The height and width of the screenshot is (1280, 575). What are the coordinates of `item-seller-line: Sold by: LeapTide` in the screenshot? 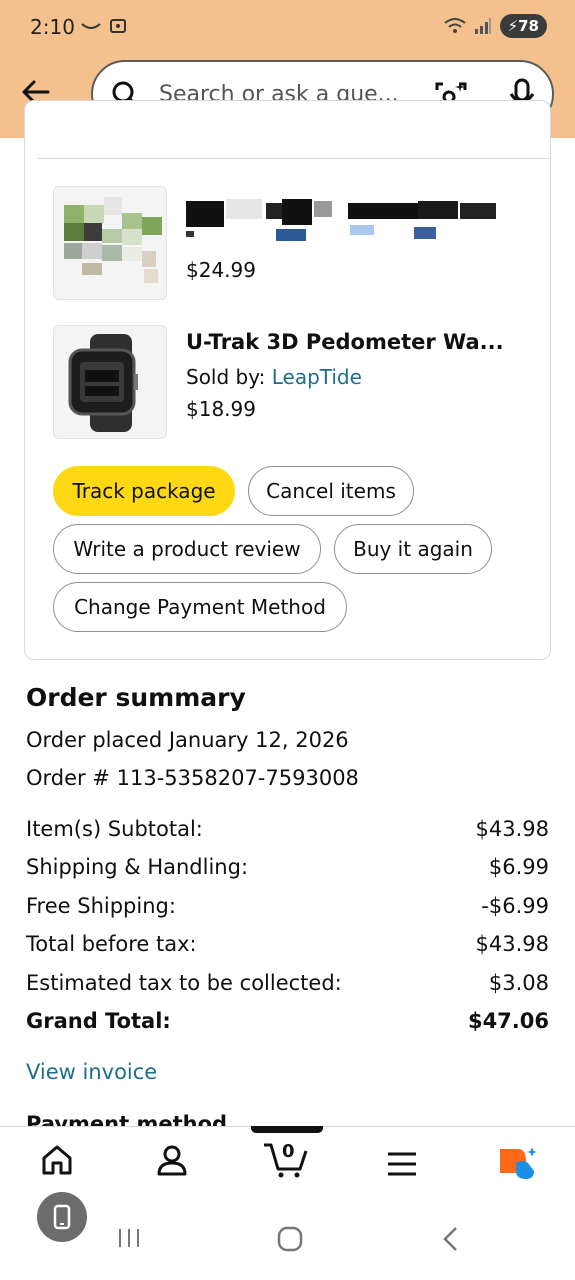 It's located at (274, 377).